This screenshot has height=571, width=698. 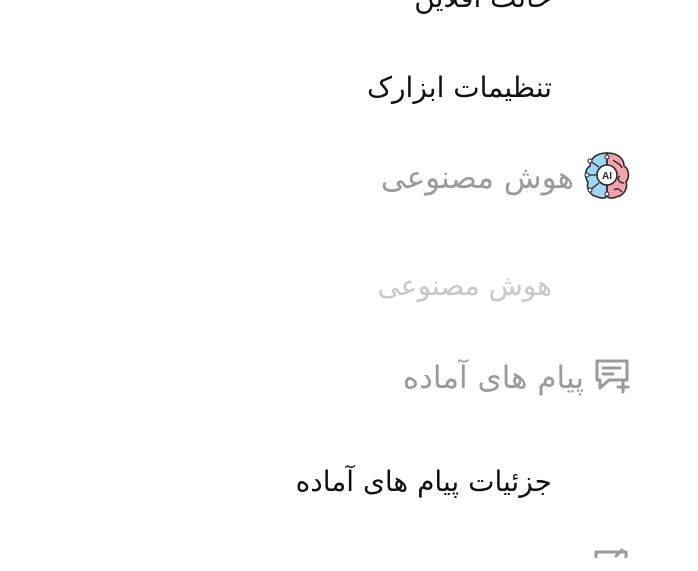 I want to click on quick-messages-menu-item: پیام های آماده, so click(x=517, y=378).